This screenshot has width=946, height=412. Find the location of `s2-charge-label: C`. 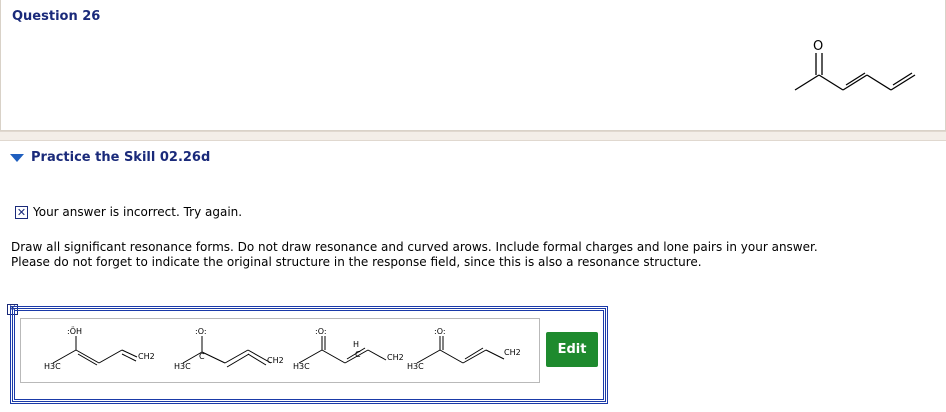

s2-charge-label: C is located at coordinates (202, 356).